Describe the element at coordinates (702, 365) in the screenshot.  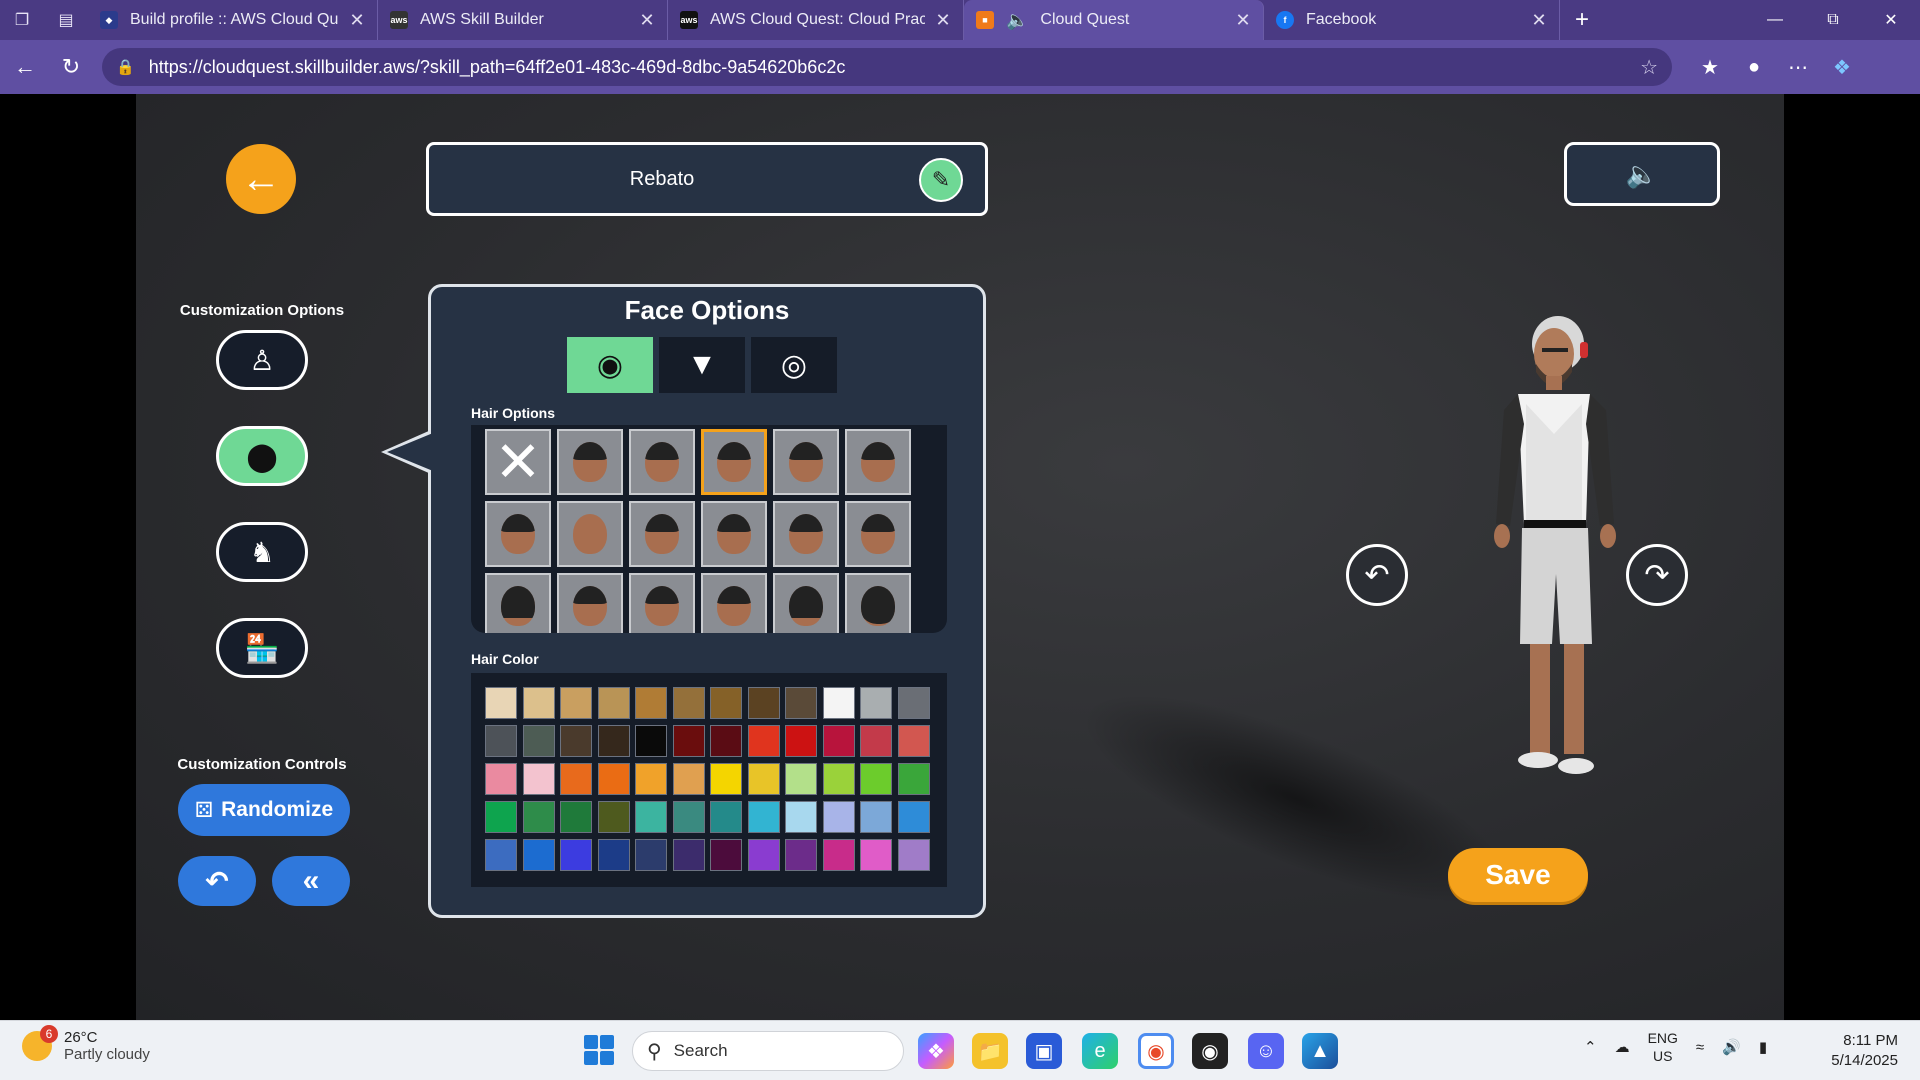
I see `tab-beard: ▼` at that location.